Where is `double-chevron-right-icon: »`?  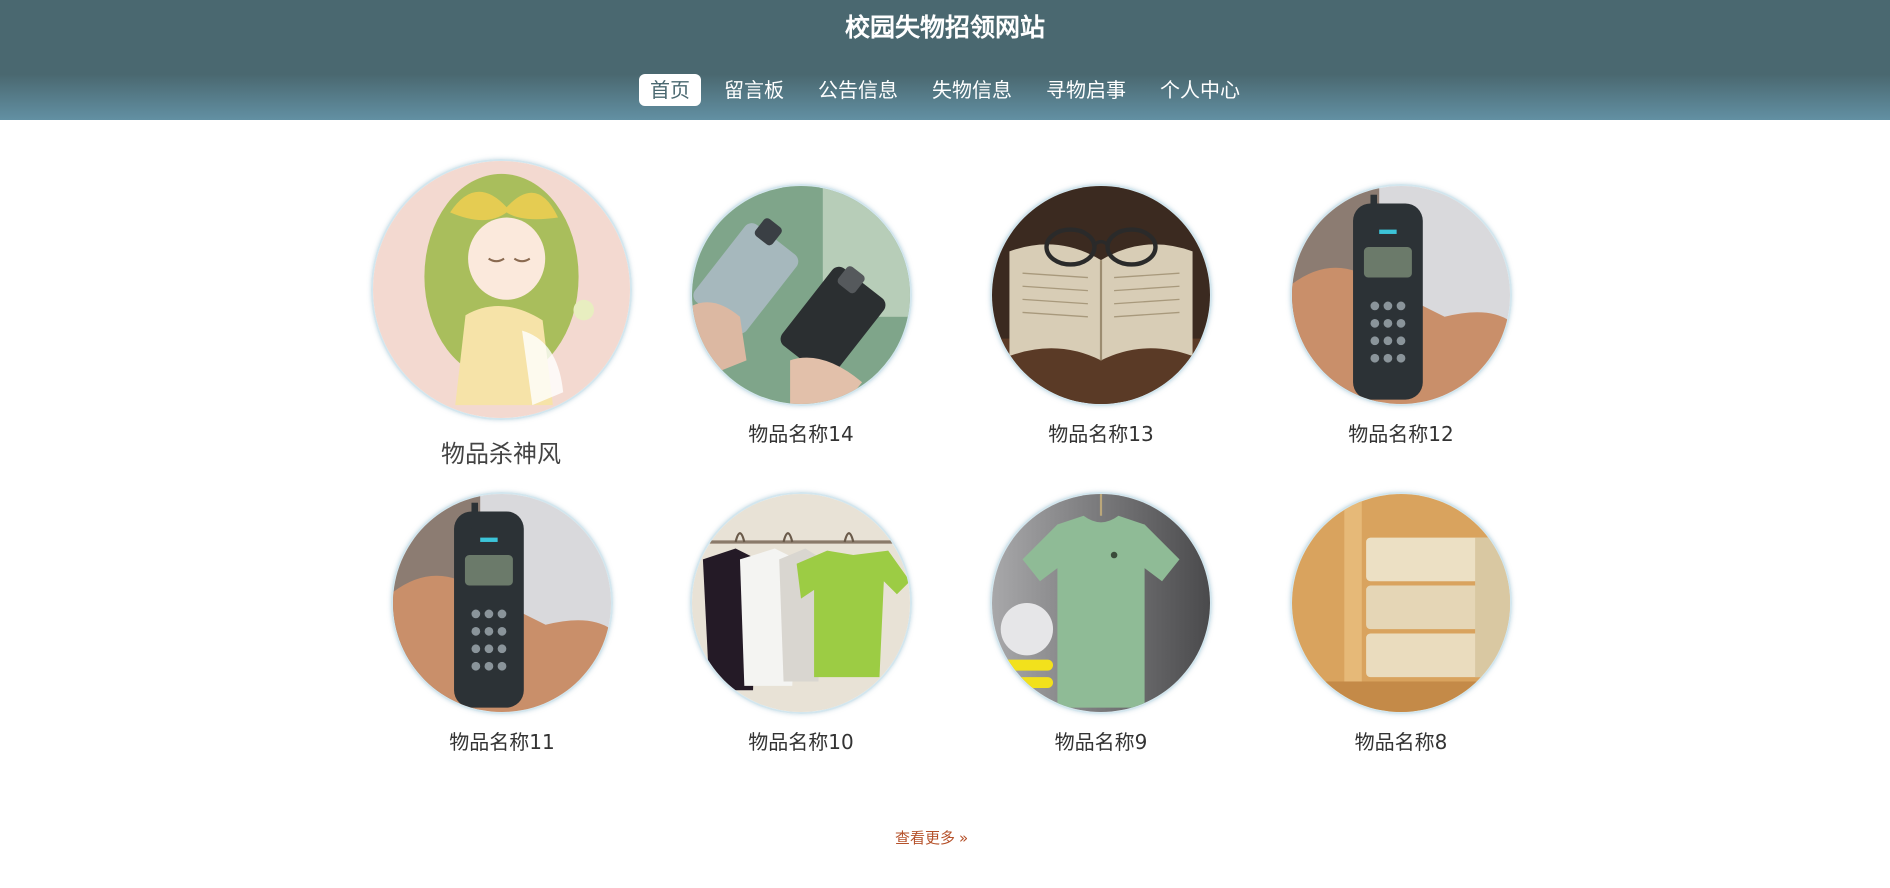 double-chevron-right-icon: » is located at coordinates (964, 838).